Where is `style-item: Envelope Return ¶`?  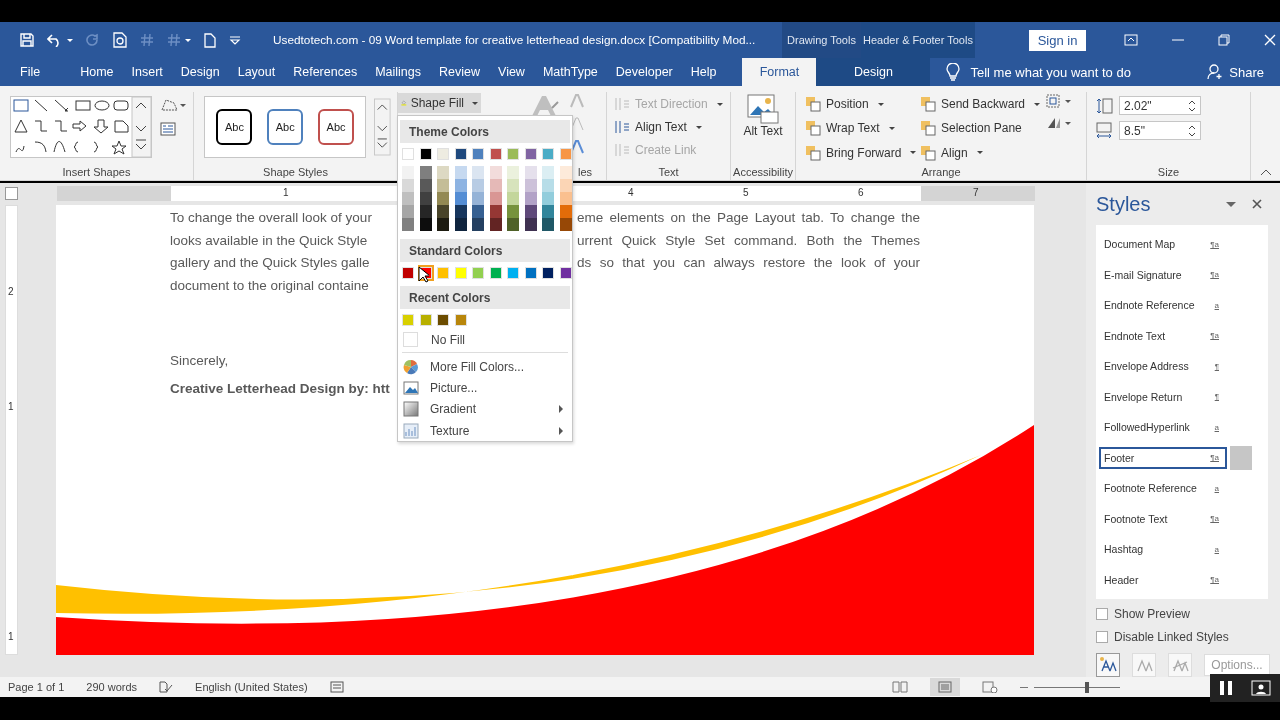
style-item: Envelope Return ¶ is located at coordinates (1163, 396).